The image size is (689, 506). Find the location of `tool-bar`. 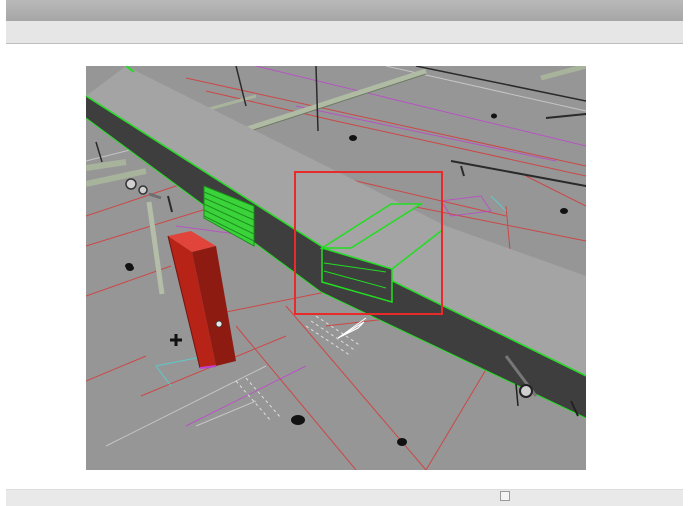

tool-bar is located at coordinates (344, 32).